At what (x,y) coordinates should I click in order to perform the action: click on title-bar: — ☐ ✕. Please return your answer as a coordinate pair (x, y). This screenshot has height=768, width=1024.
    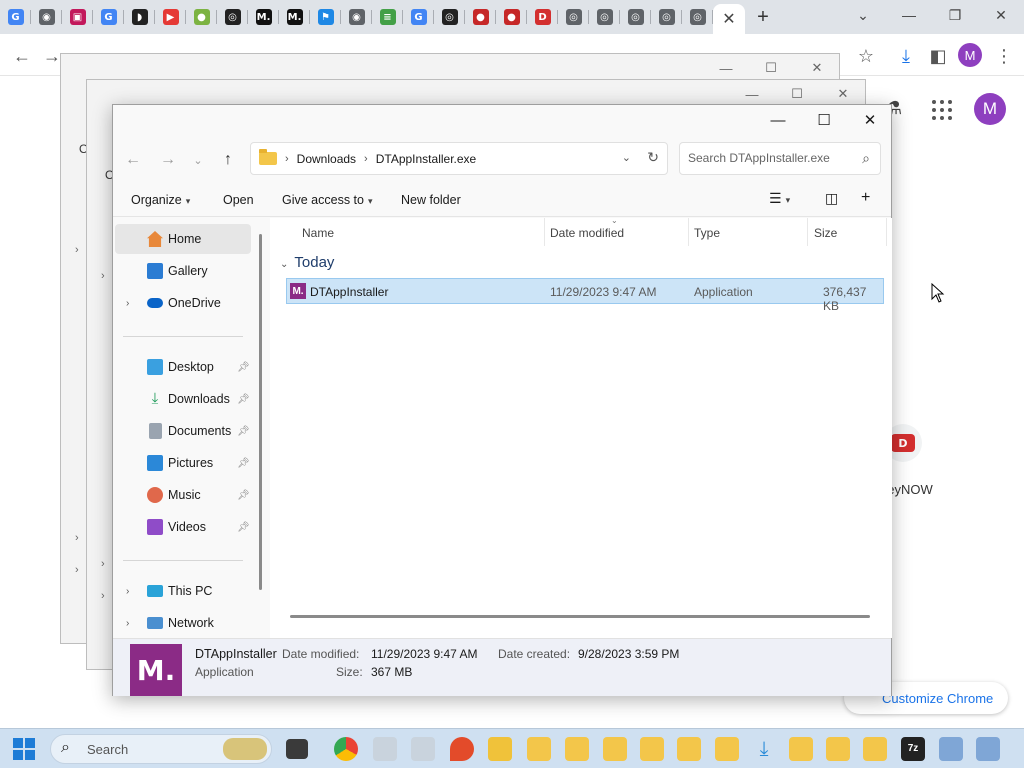
    Looking at the image, I should click on (502, 120).